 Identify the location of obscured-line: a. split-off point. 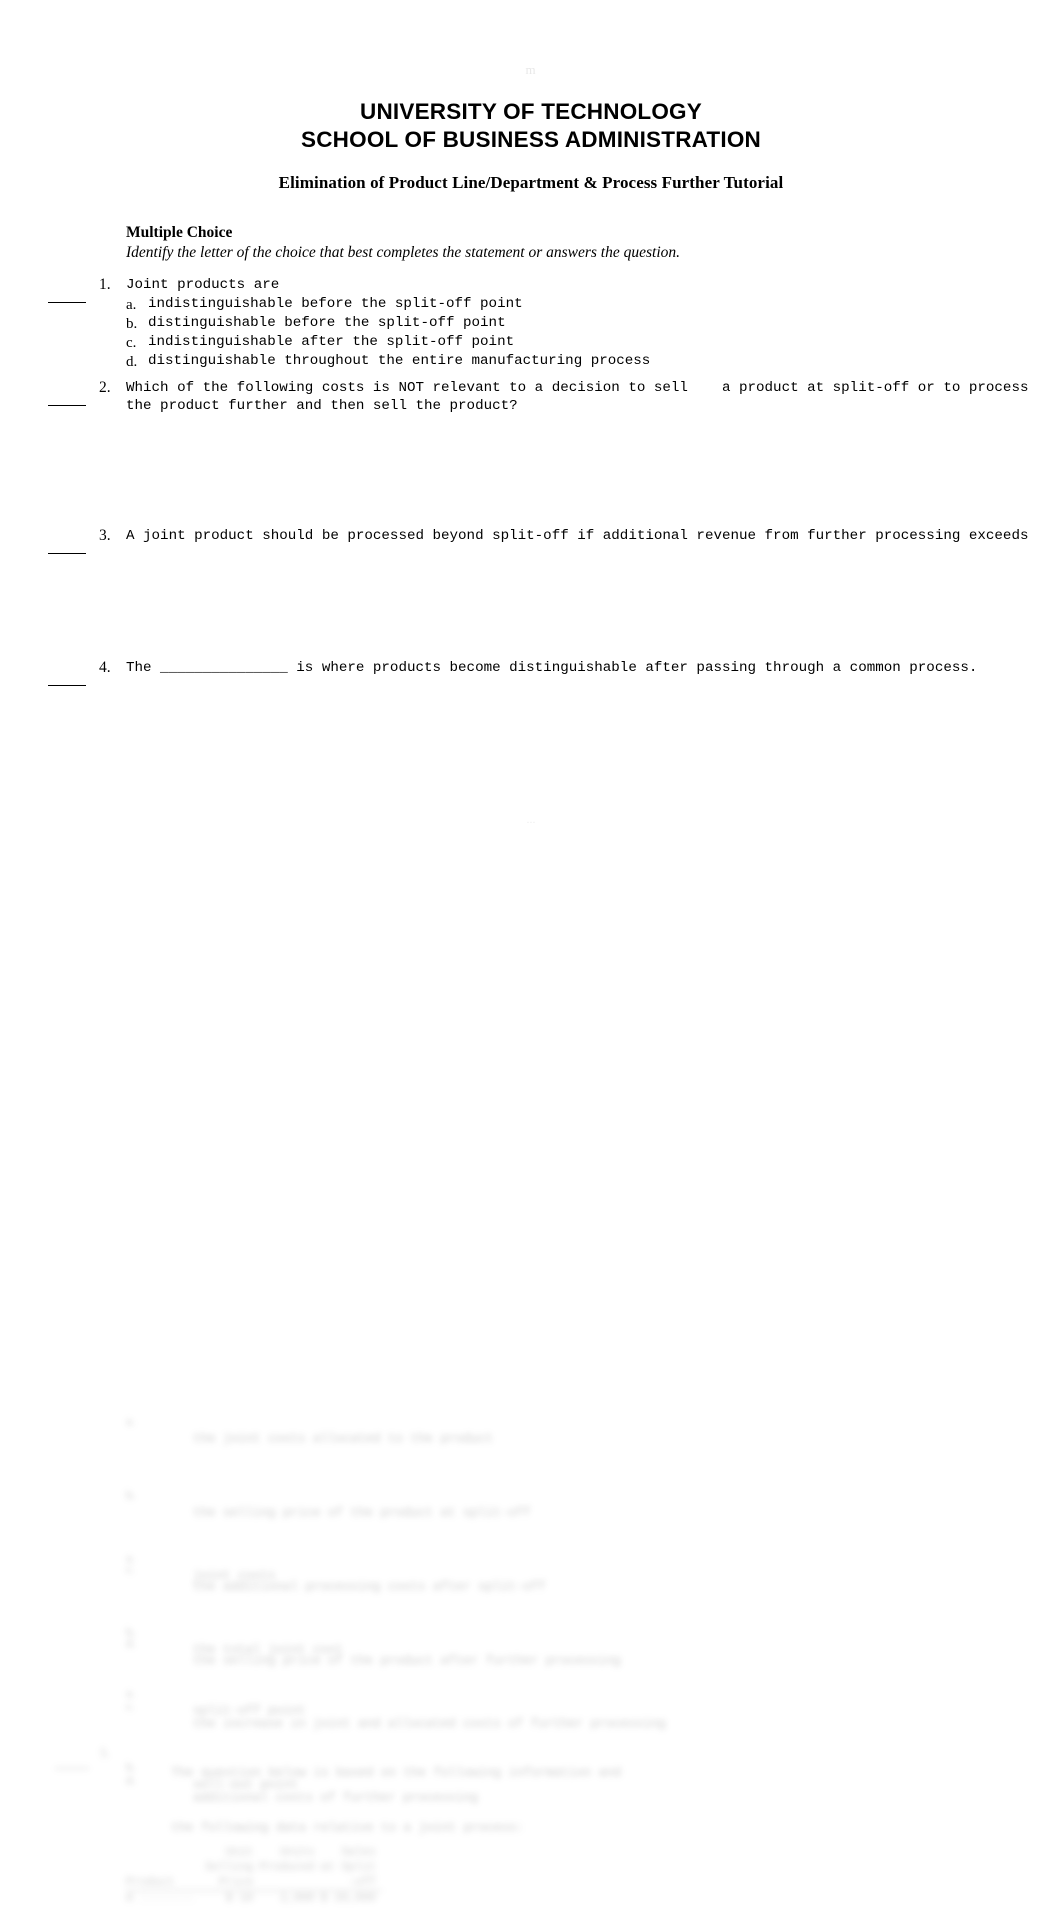
(531, 1702).